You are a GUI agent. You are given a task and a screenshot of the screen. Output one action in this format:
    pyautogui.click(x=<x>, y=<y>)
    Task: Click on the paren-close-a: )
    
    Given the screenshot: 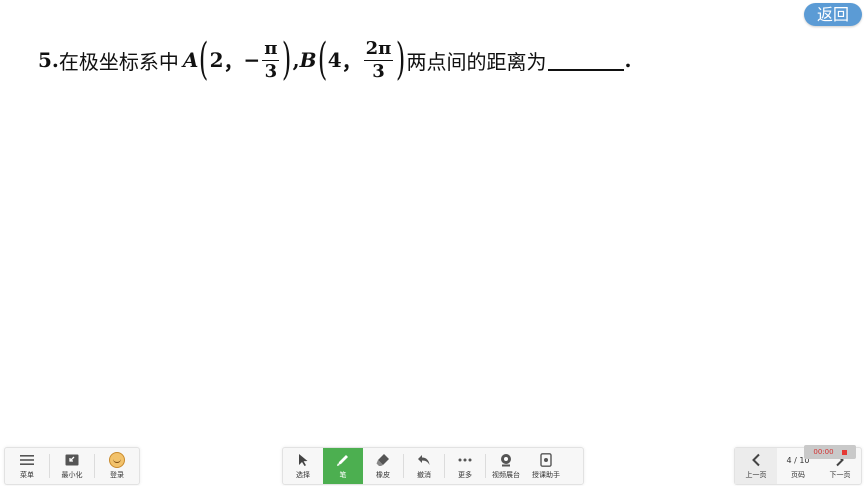 What is the action you would take?
    pyautogui.click(x=287, y=59)
    